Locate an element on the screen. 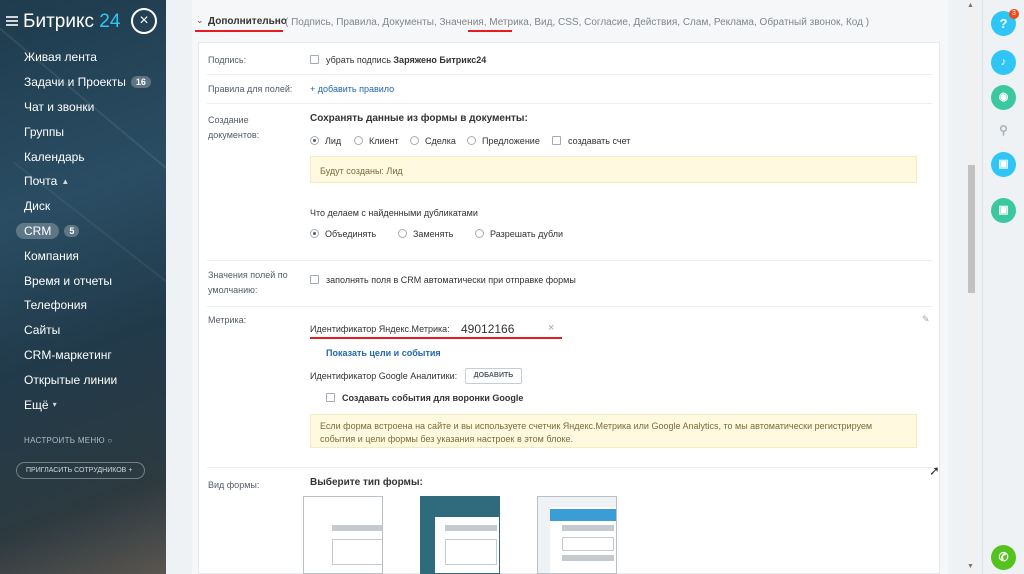  ga-events-row: Создавать события для воронки Google is located at coordinates (424, 398).